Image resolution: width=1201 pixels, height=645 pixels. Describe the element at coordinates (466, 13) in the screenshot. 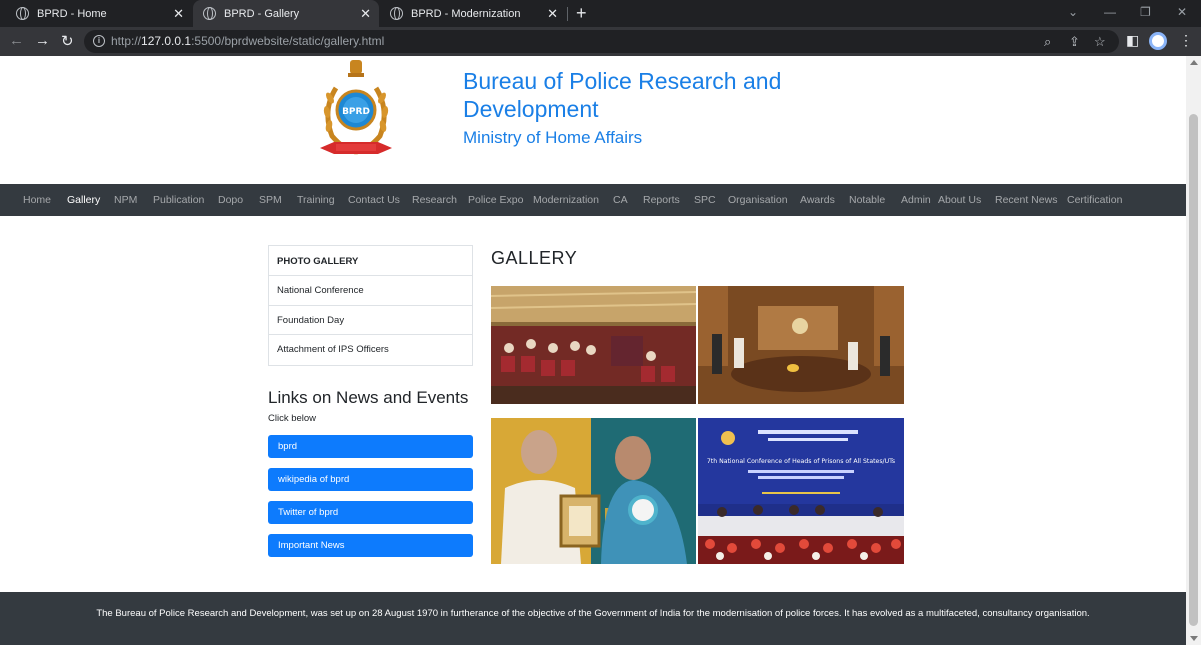

I see `tab-title: BPRD - Modernization` at that location.